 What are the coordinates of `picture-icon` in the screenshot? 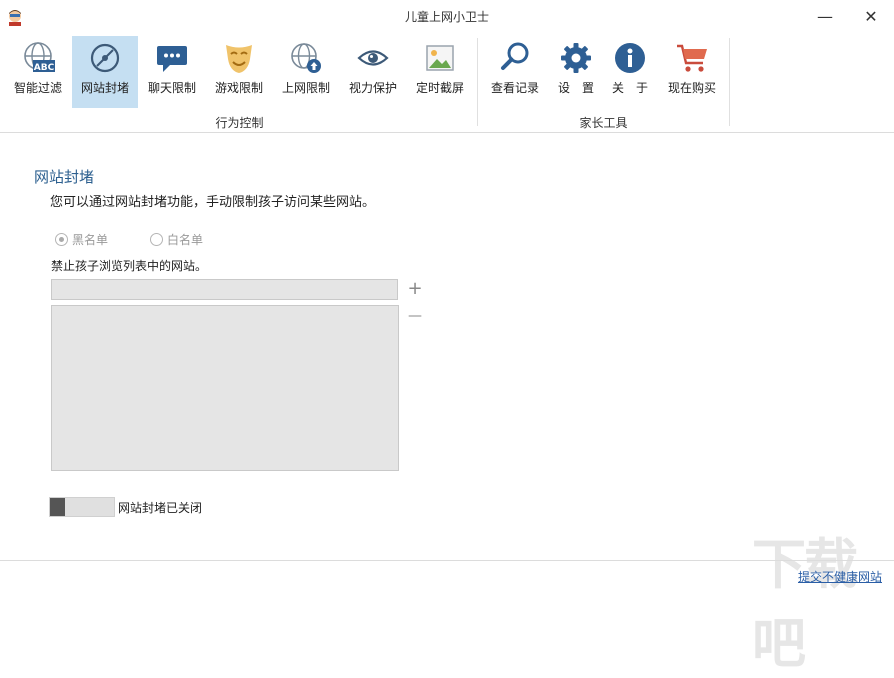 It's located at (440, 58).